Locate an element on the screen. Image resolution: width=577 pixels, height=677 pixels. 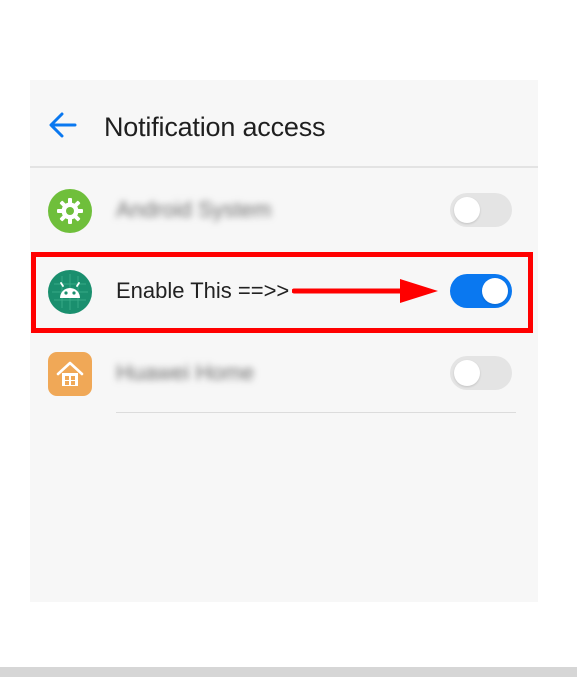
arrow-left-icon is located at coordinates (63, 125).